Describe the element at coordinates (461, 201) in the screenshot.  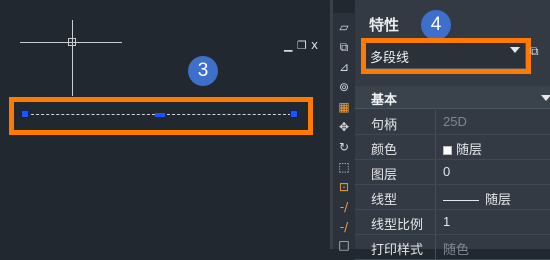
I see `linetype-preview` at that location.